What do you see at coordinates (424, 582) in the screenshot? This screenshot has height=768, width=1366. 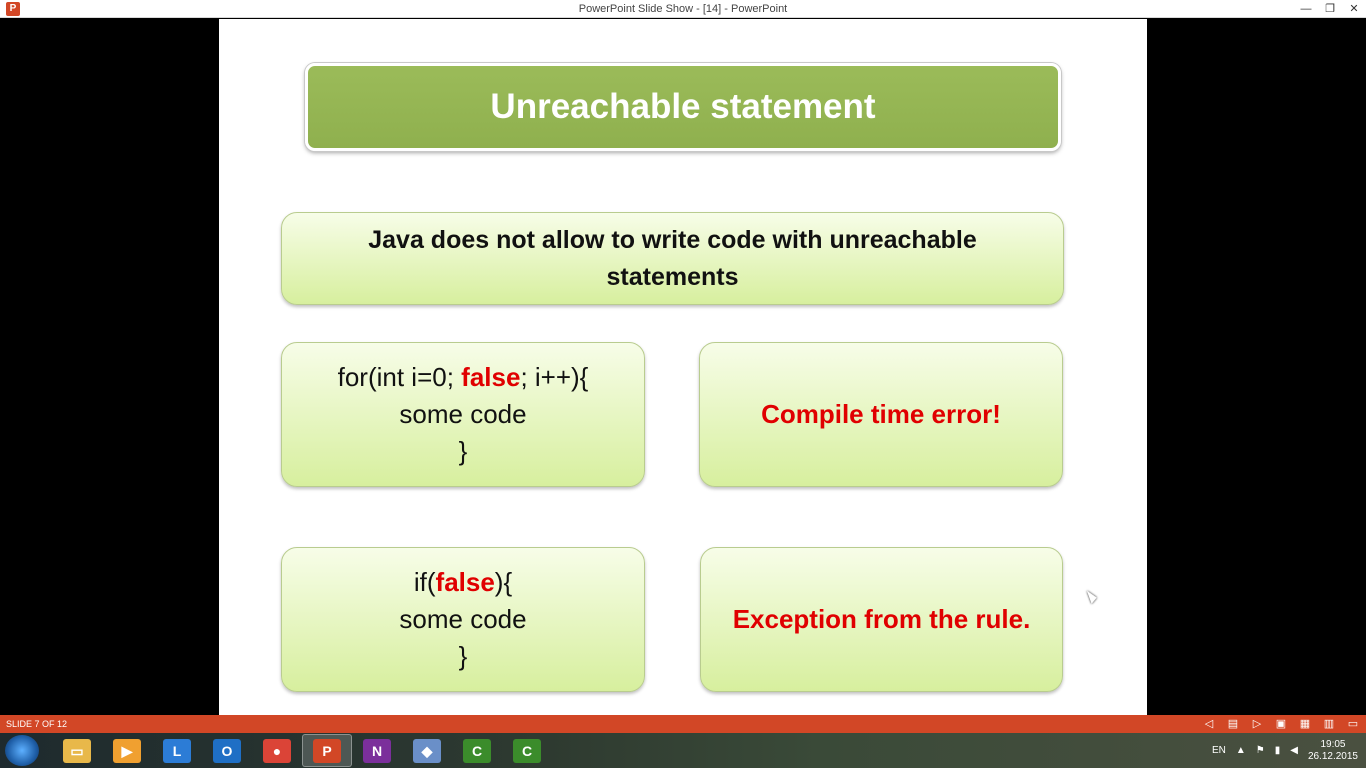 I see `code-text: if(` at bounding box center [424, 582].